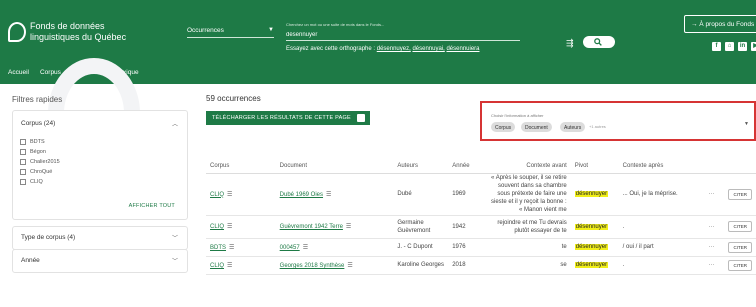 This screenshot has height=307, width=756. I want to click on chip-document: Document, so click(536, 127).